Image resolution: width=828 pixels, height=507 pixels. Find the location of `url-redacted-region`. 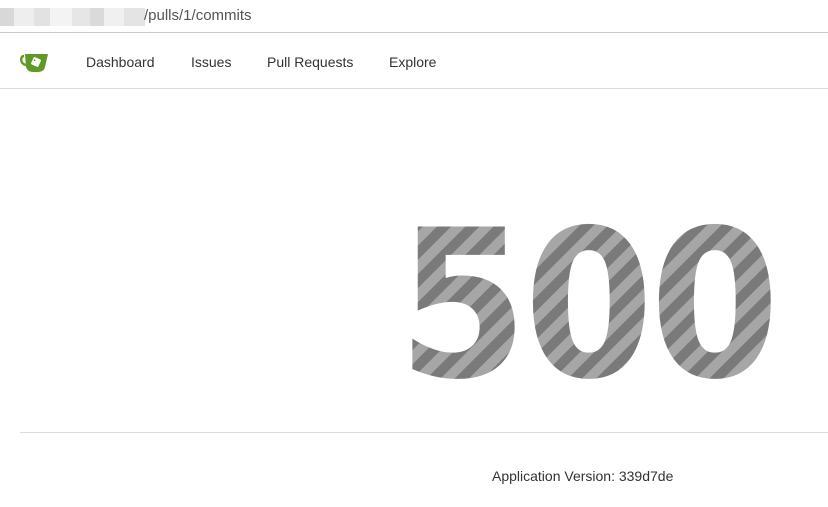

url-redacted-region is located at coordinates (72, 17).